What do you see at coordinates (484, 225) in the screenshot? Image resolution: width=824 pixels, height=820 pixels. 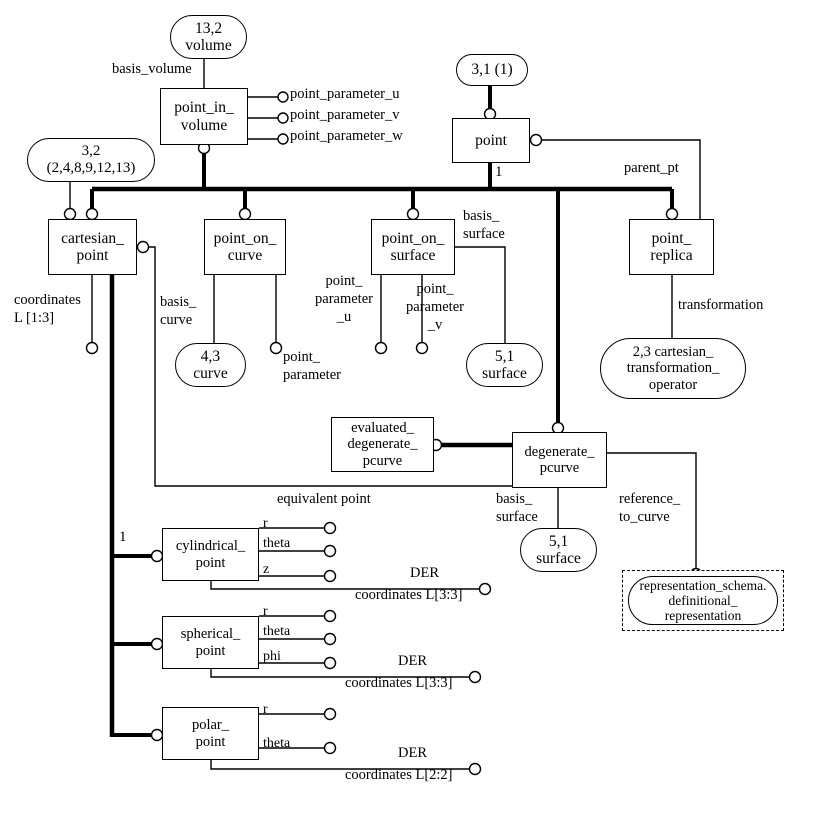 I see `label-basis-surface-1: basis_ surface` at bounding box center [484, 225].